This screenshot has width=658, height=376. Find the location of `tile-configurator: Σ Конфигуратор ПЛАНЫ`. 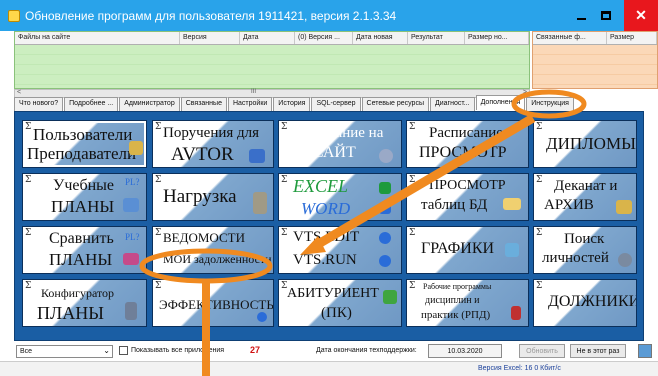

tile-configurator: Σ Конфигуратор ПЛАНЫ is located at coordinates (84, 303).